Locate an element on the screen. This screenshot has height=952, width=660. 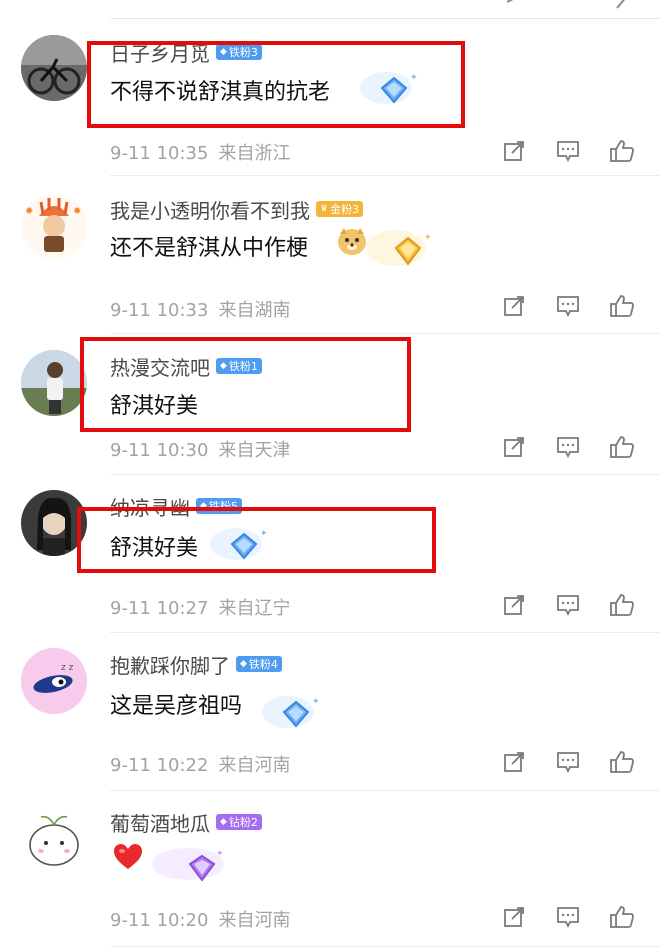
badge-label: 钻粉2 is located at coordinates (243, 822).